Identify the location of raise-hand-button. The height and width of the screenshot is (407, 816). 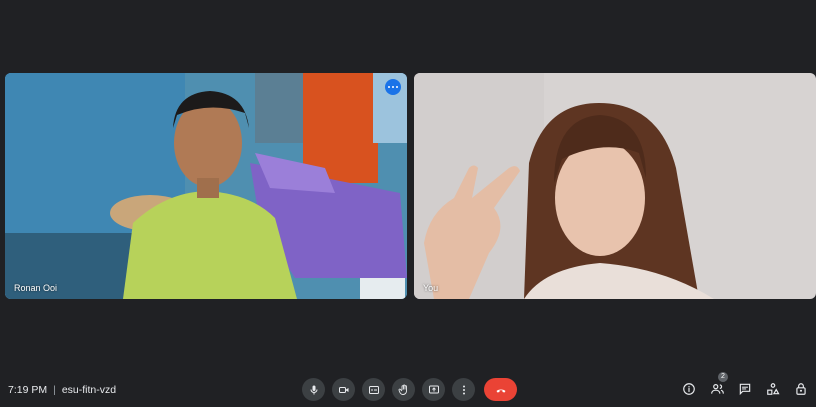
(403, 389).